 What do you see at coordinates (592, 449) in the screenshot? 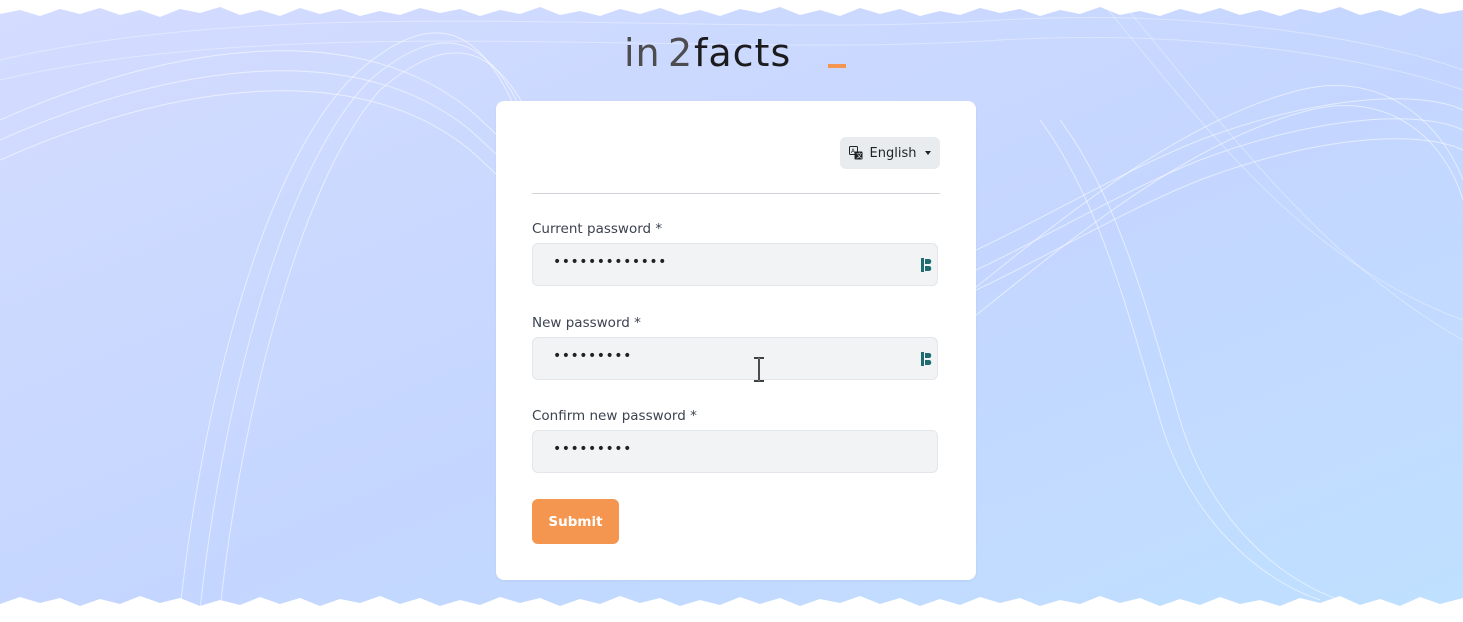
I see `confirm-password-value: •••••••••` at bounding box center [592, 449].